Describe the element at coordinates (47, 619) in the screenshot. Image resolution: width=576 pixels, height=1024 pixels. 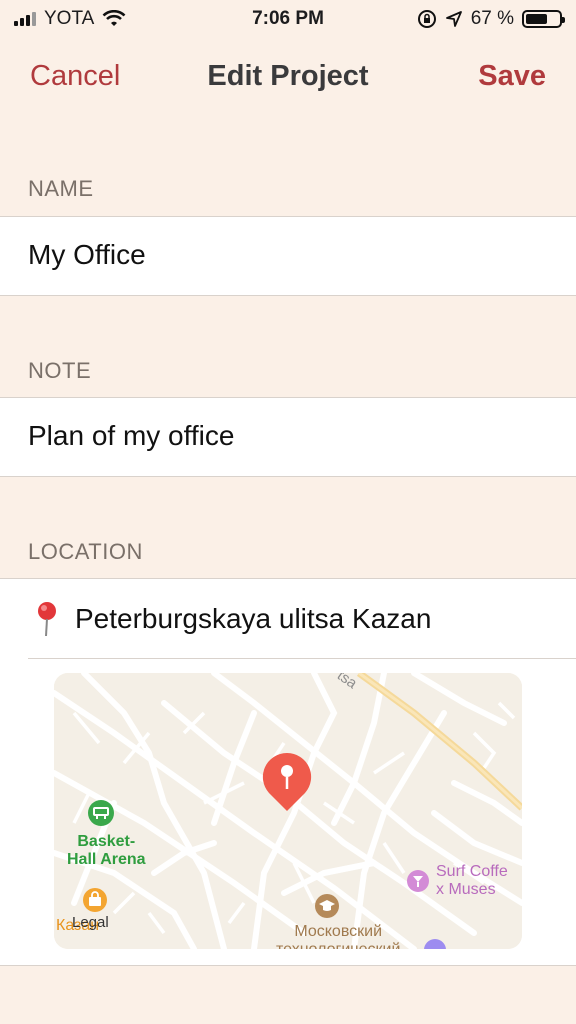
I see `pushpin-icon` at that location.